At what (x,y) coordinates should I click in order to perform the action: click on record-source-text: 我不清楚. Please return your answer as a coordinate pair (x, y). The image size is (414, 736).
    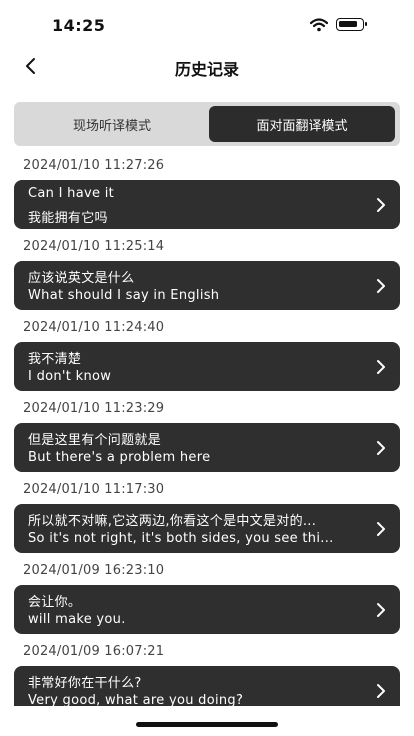
    Looking at the image, I should click on (55, 359).